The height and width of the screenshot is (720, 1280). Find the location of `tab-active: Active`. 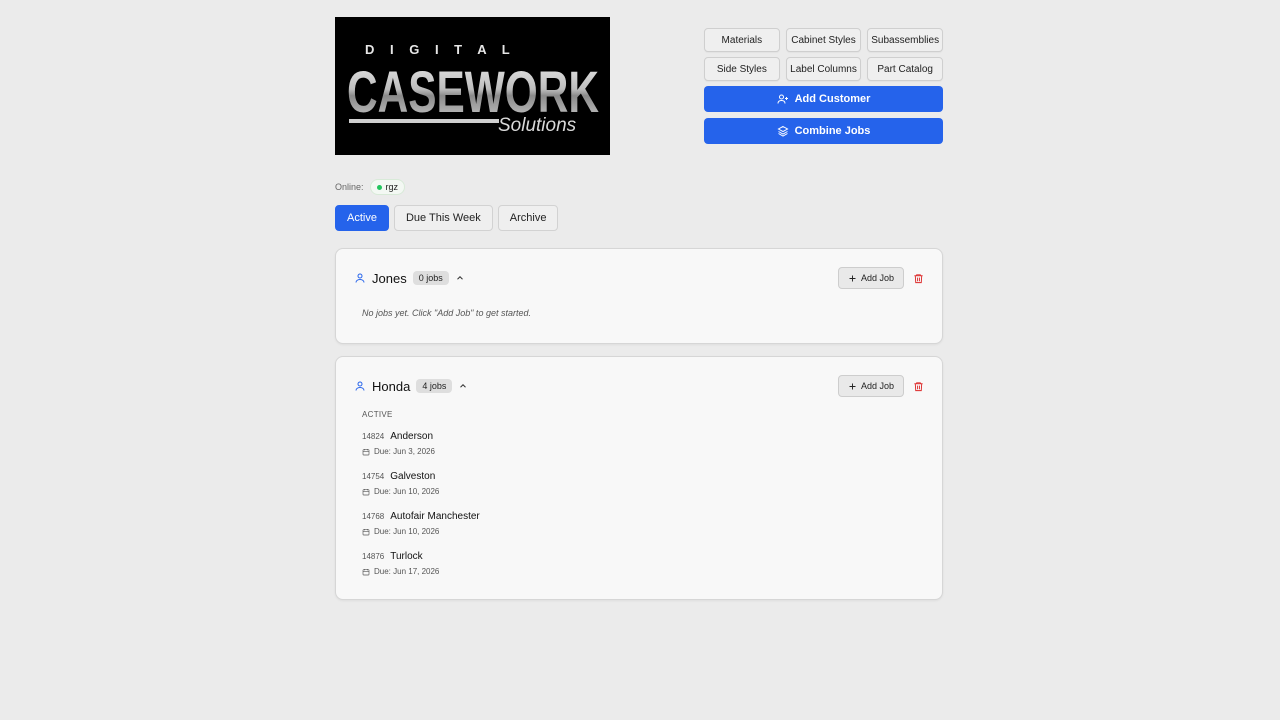

tab-active: Active is located at coordinates (362, 218).